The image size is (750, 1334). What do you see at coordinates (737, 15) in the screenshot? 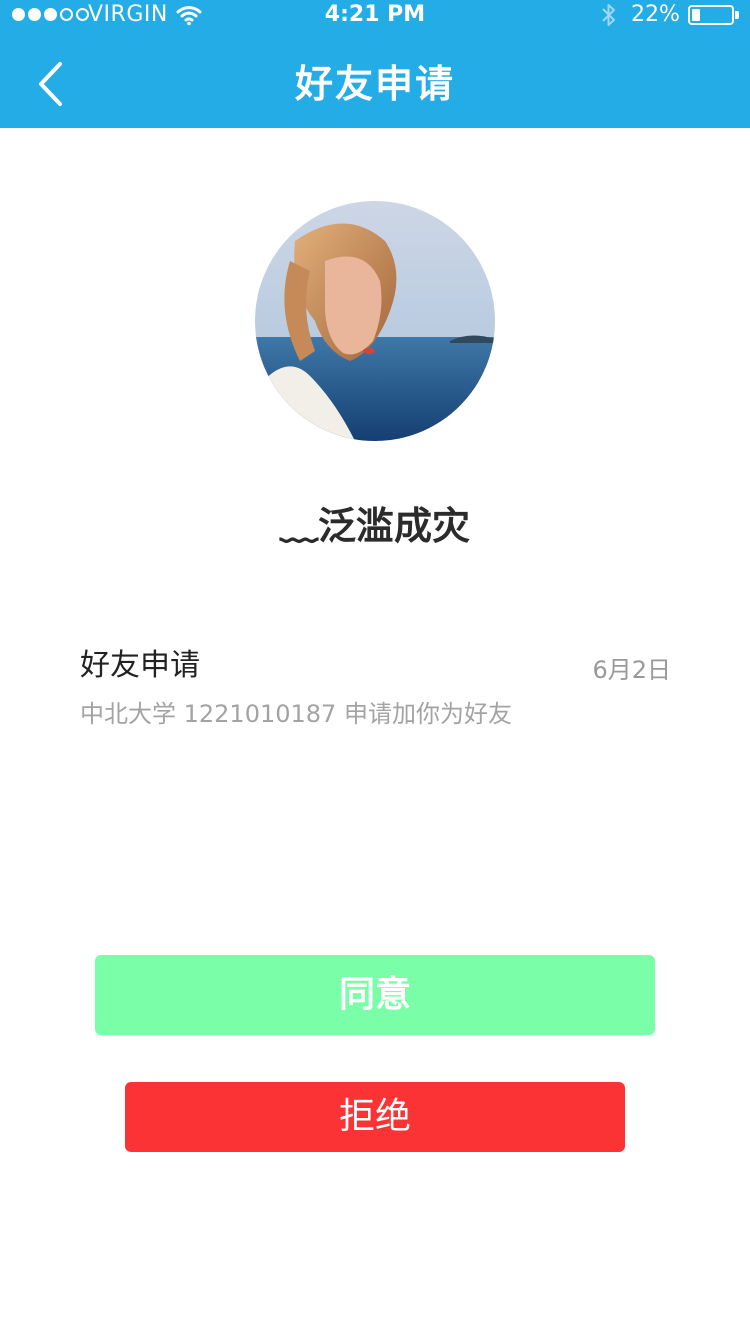
I see `battery-tip` at bounding box center [737, 15].